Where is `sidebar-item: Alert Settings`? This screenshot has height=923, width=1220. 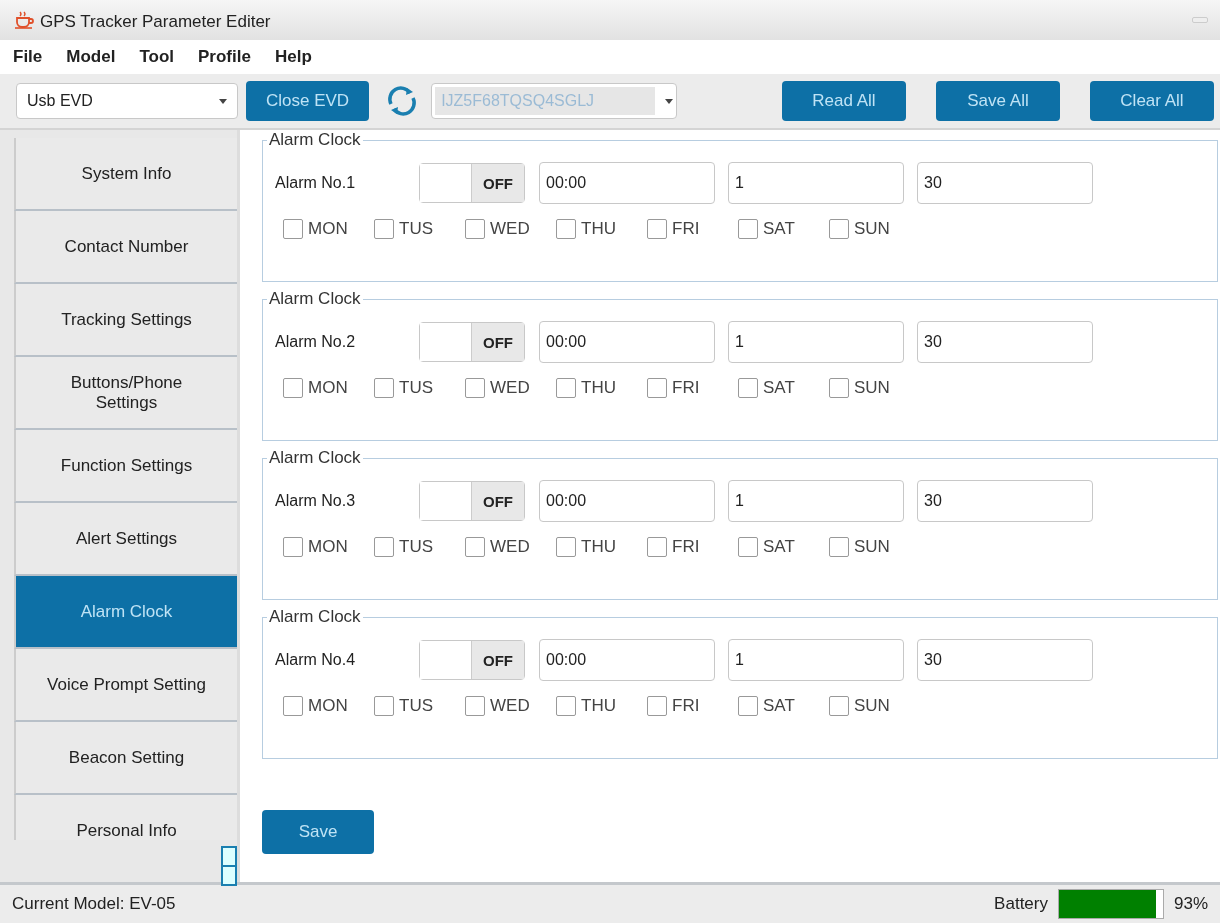 sidebar-item: Alert Settings is located at coordinates (125, 539).